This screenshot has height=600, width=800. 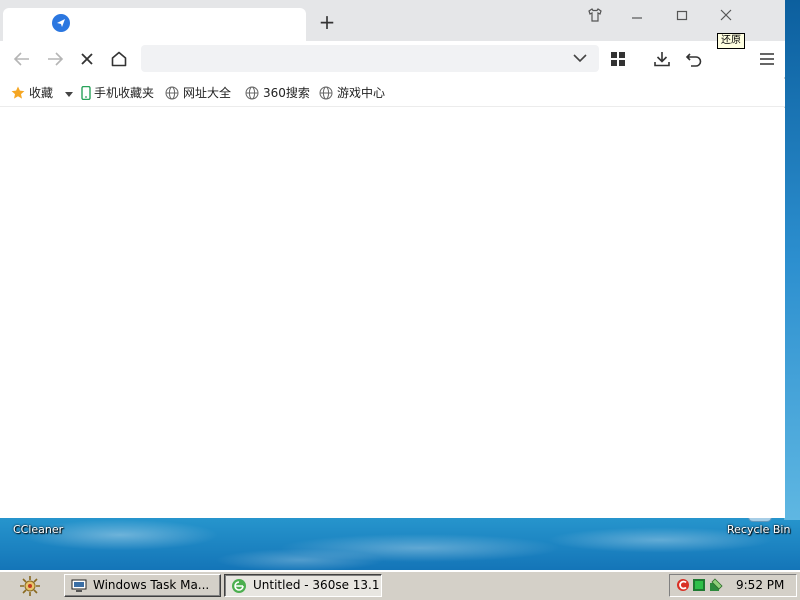 I want to click on arrow-right-icon, so click(x=56, y=59).